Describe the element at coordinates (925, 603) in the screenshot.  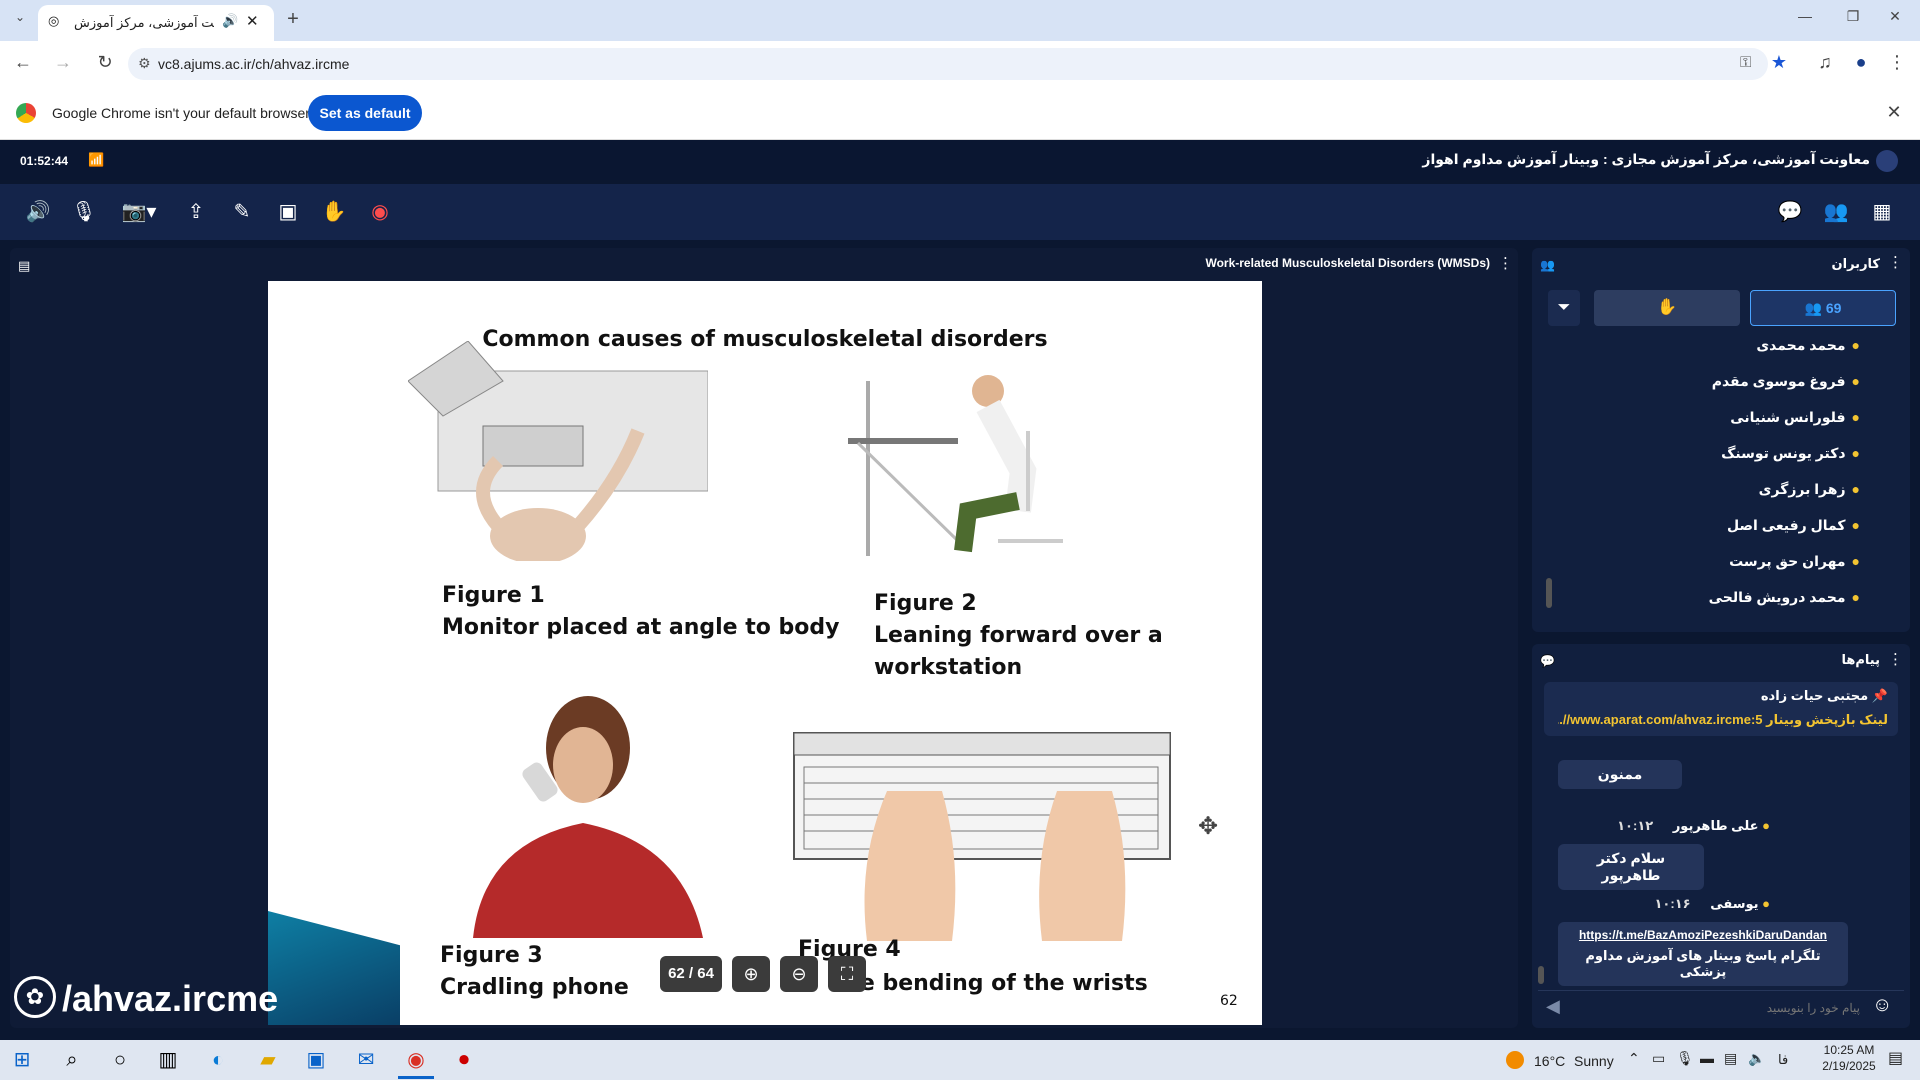
I see `figure2-title: Figure 2` at that location.